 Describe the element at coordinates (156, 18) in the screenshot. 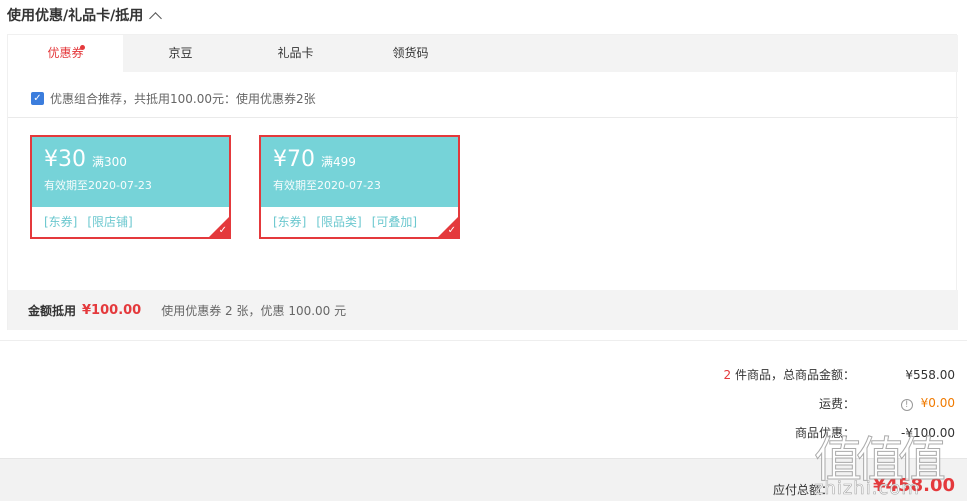

I see `chevron-up-icon` at that location.